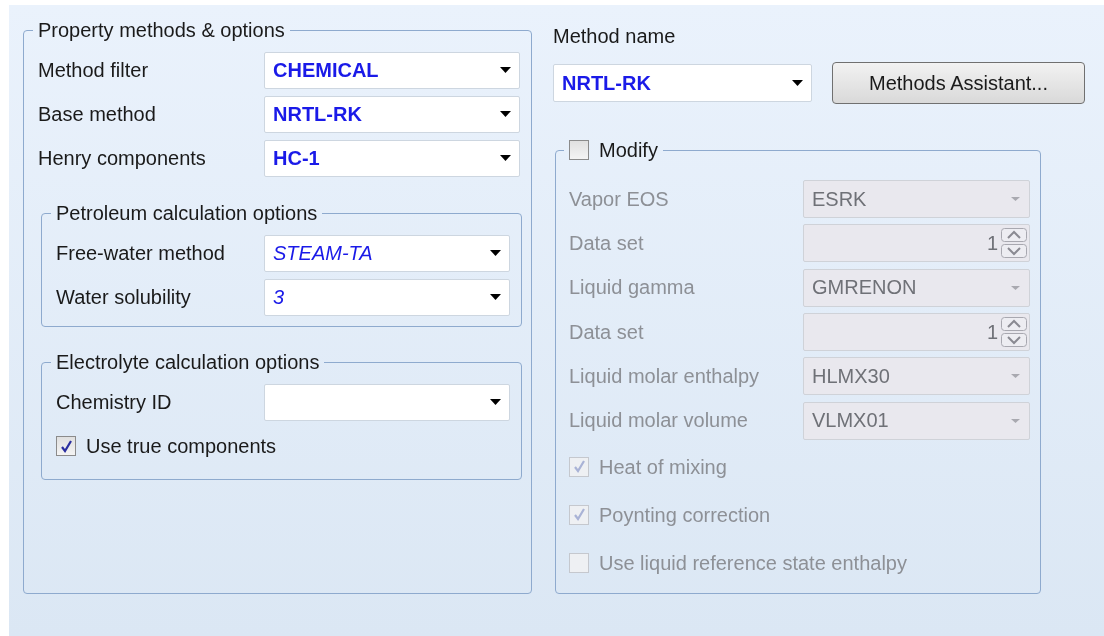 The width and height of the screenshot is (1104, 636). Describe the element at coordinates (392, 70) in the screenshot. I see `dropdown: CHEMICAL` at that location.